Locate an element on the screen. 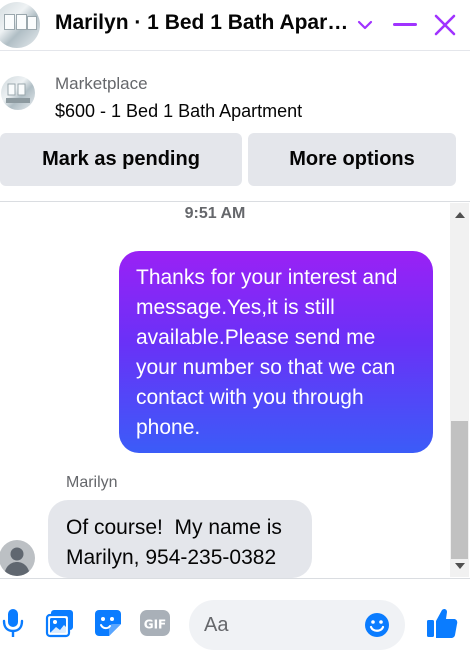  mark-as-pending-button: Mark as pending is located at coordinates (121, 159).